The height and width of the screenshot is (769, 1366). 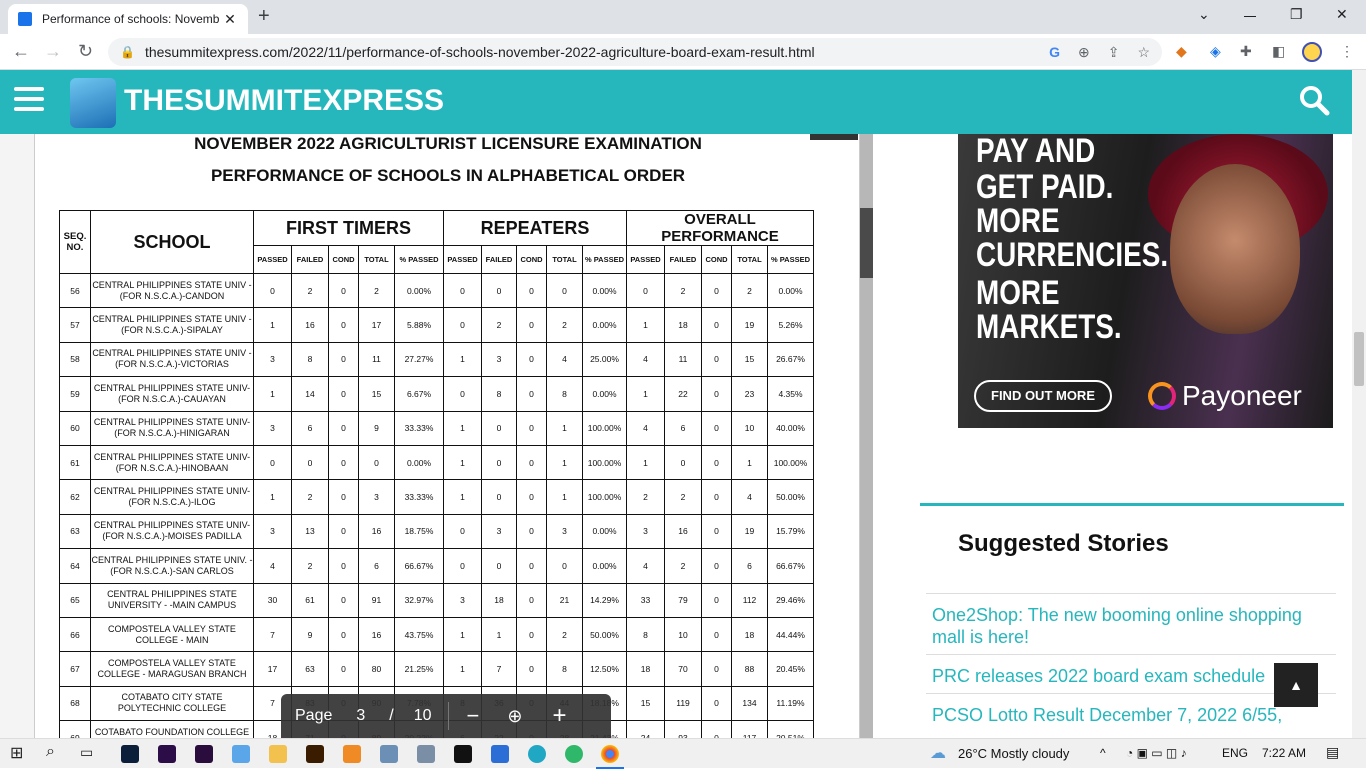 I want to click on forward-arrow-icon: →, so click(x=53, y=51).